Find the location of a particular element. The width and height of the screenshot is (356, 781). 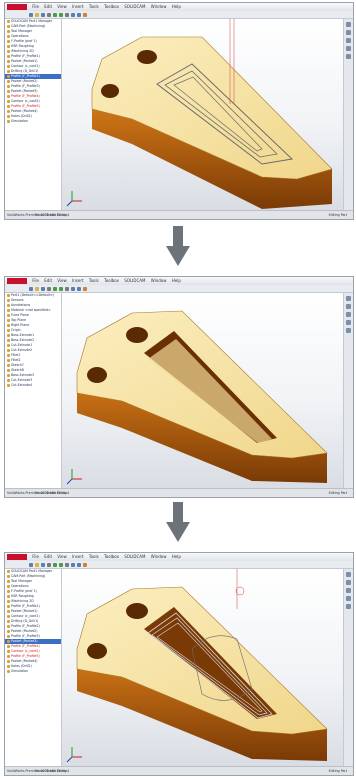

simulation-icon is located at coordinates (8, 121).